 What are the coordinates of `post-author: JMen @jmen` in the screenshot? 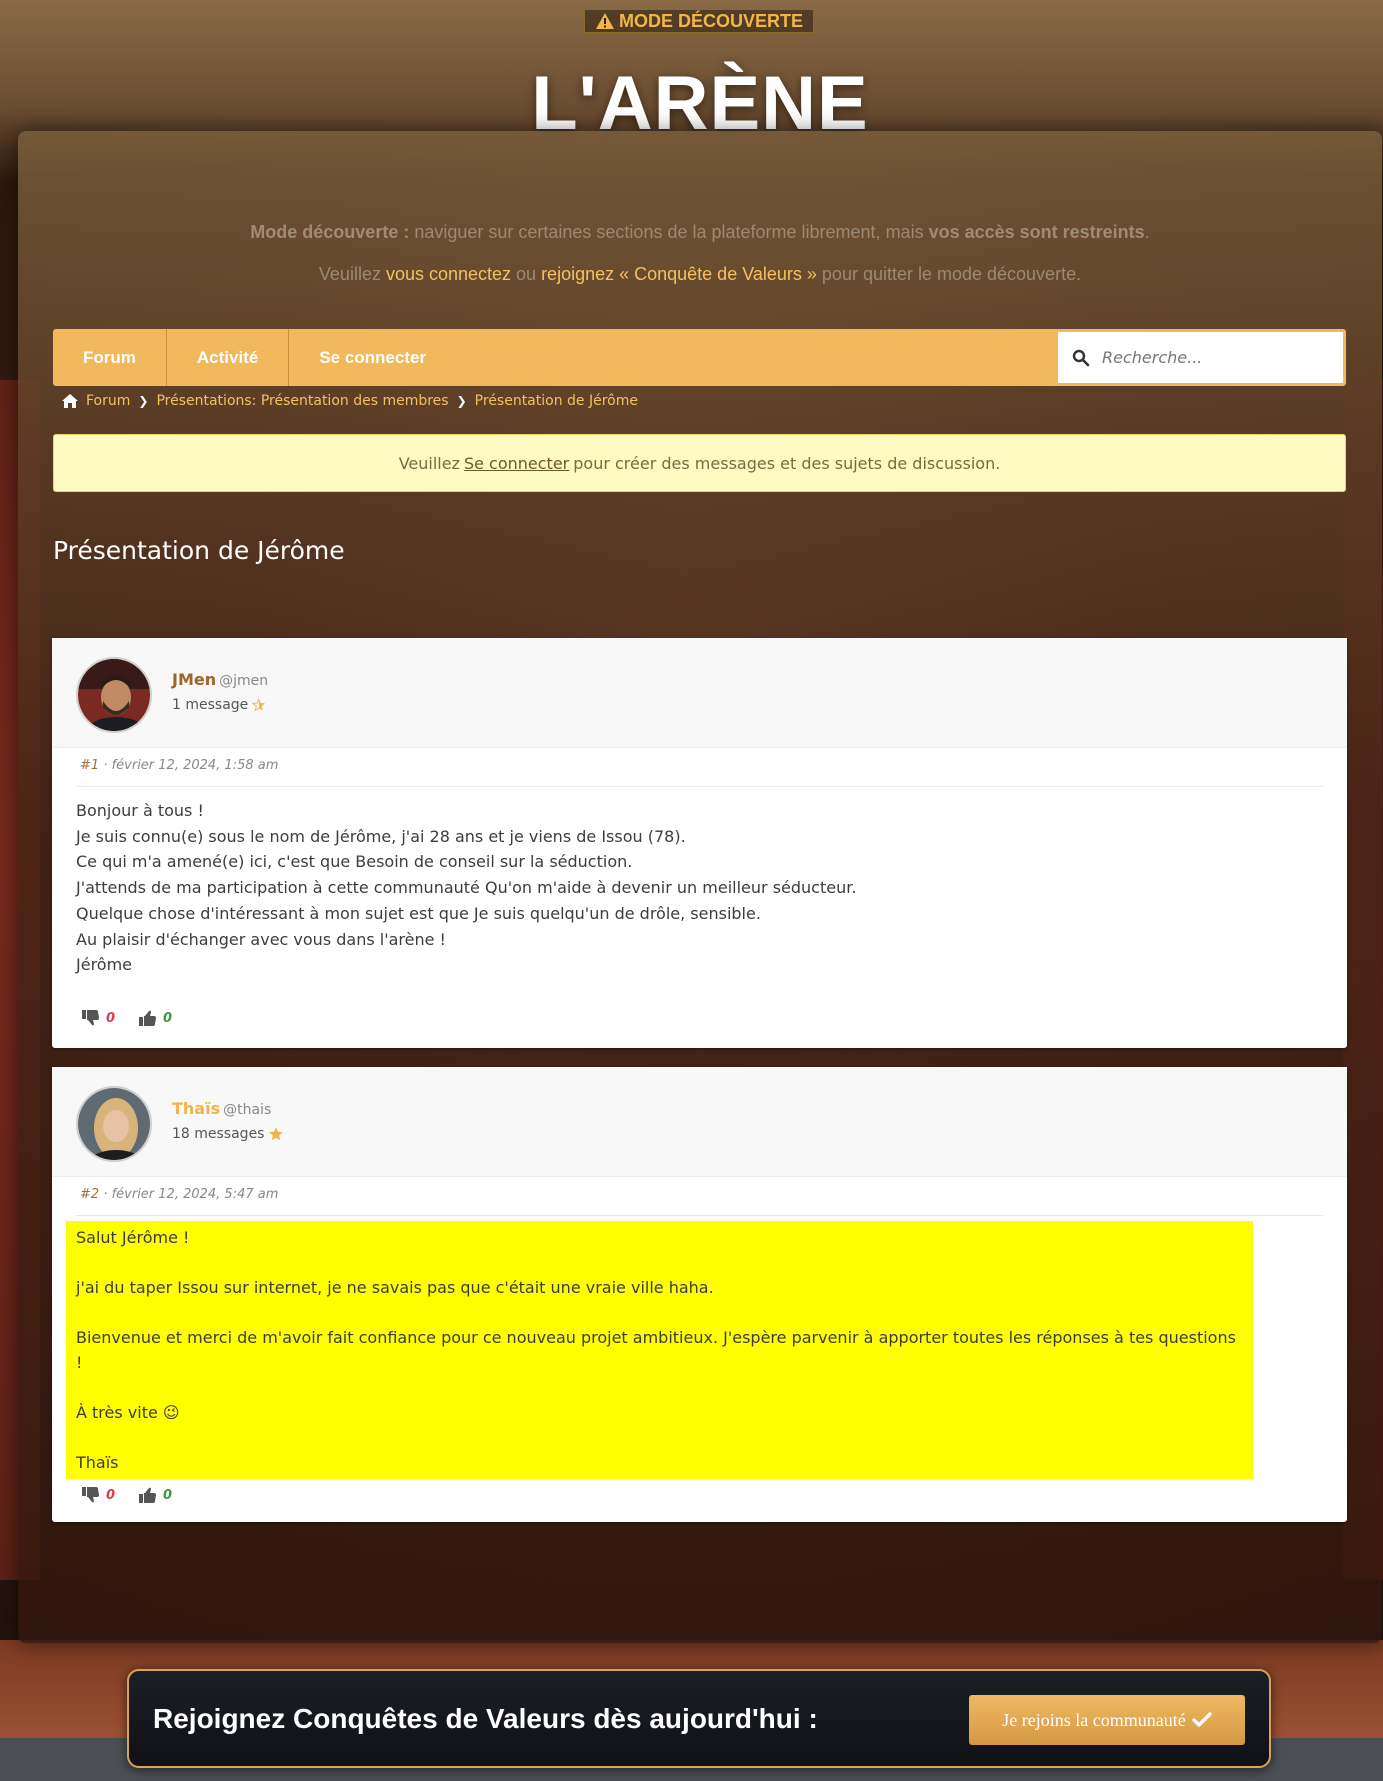 It's located at (220, 679).